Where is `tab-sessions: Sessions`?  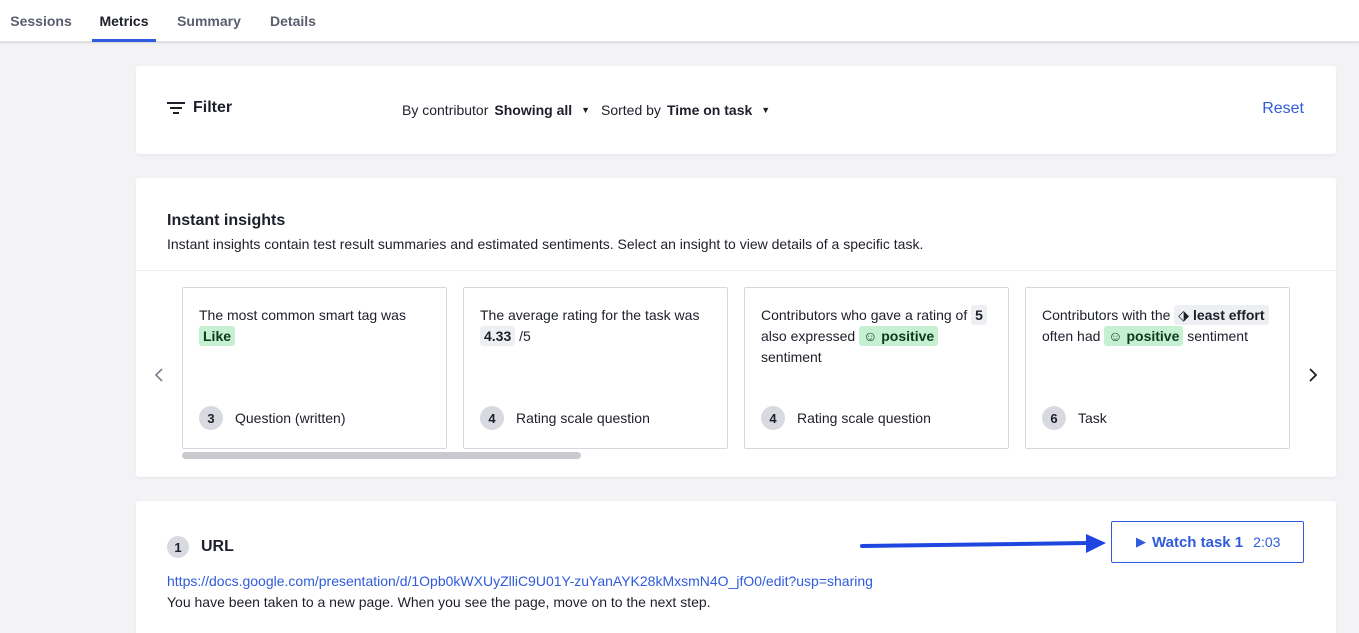
tab-sessions: Sessions is located at coordinates (41, 21).